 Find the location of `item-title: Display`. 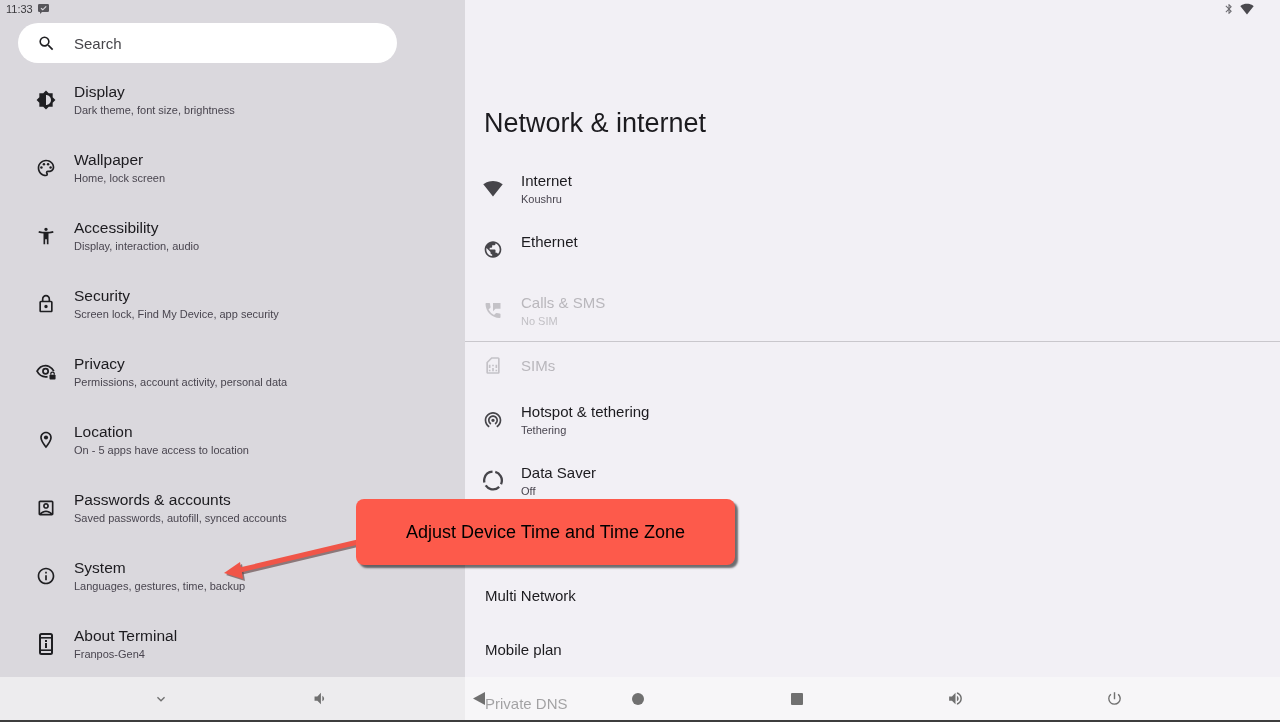

item-title: Display is located at coordinates (99, 92).